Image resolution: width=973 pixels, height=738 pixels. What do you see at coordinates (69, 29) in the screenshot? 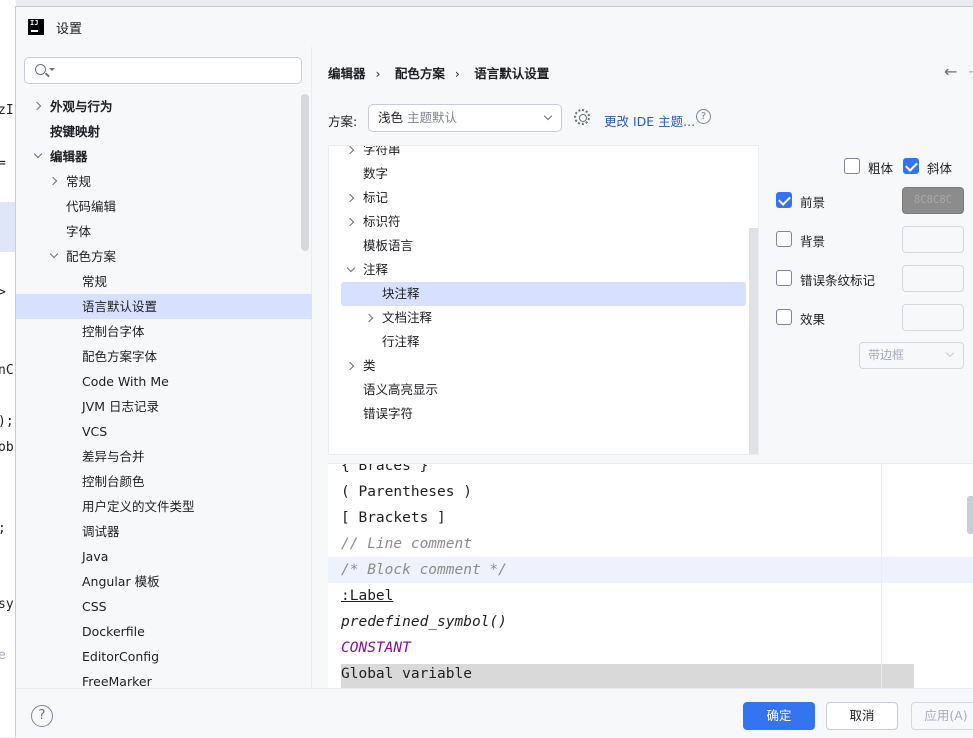
I see `window-title: 设置` at bounding box center [69, 29].